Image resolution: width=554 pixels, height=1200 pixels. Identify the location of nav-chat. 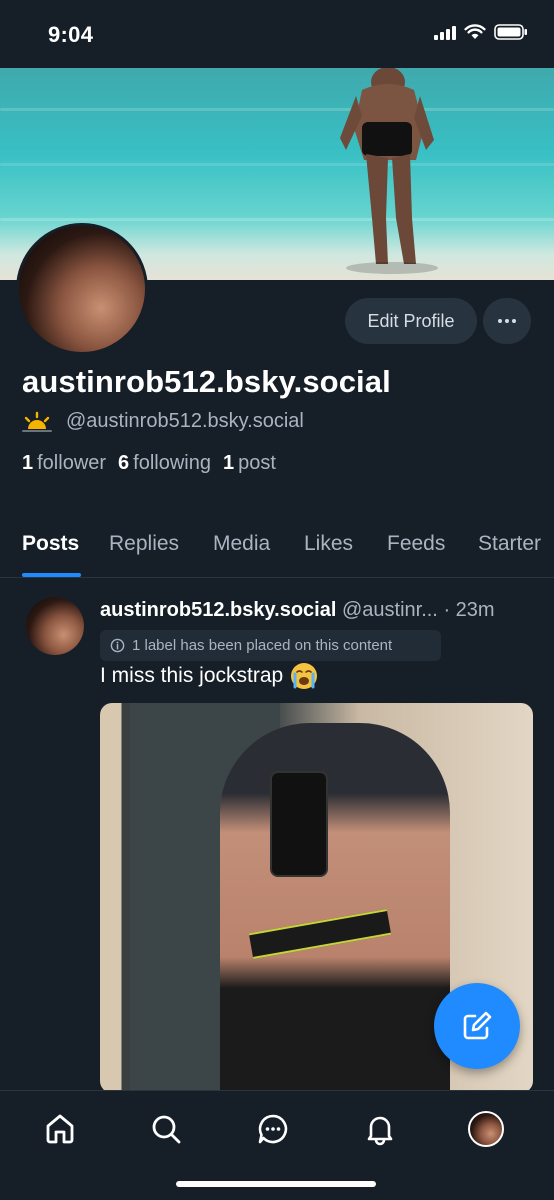
(273, 1129).